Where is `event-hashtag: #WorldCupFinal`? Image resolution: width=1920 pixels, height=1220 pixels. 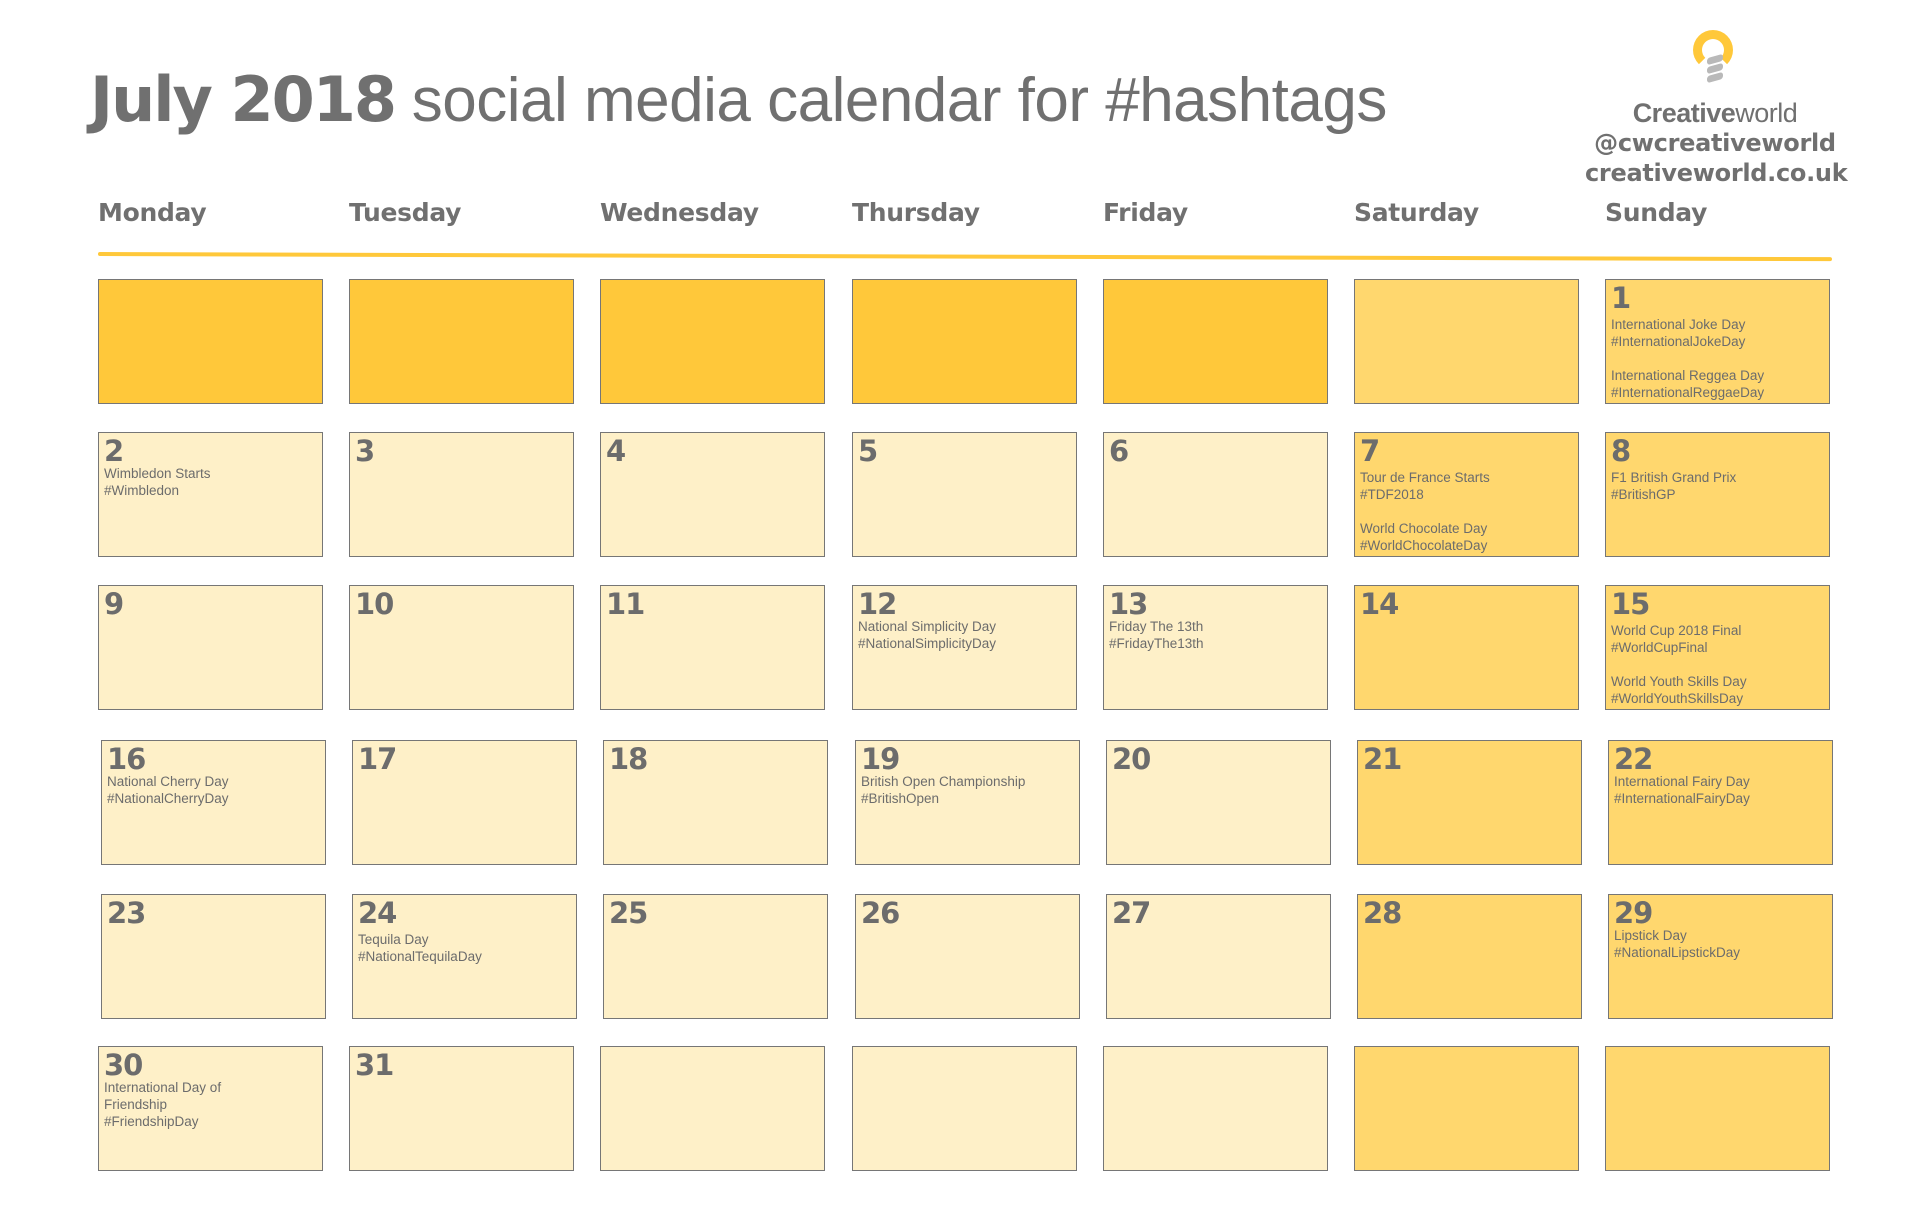
event-hashtag: #WorldCupFinal is located at coordinates (1718, 647).